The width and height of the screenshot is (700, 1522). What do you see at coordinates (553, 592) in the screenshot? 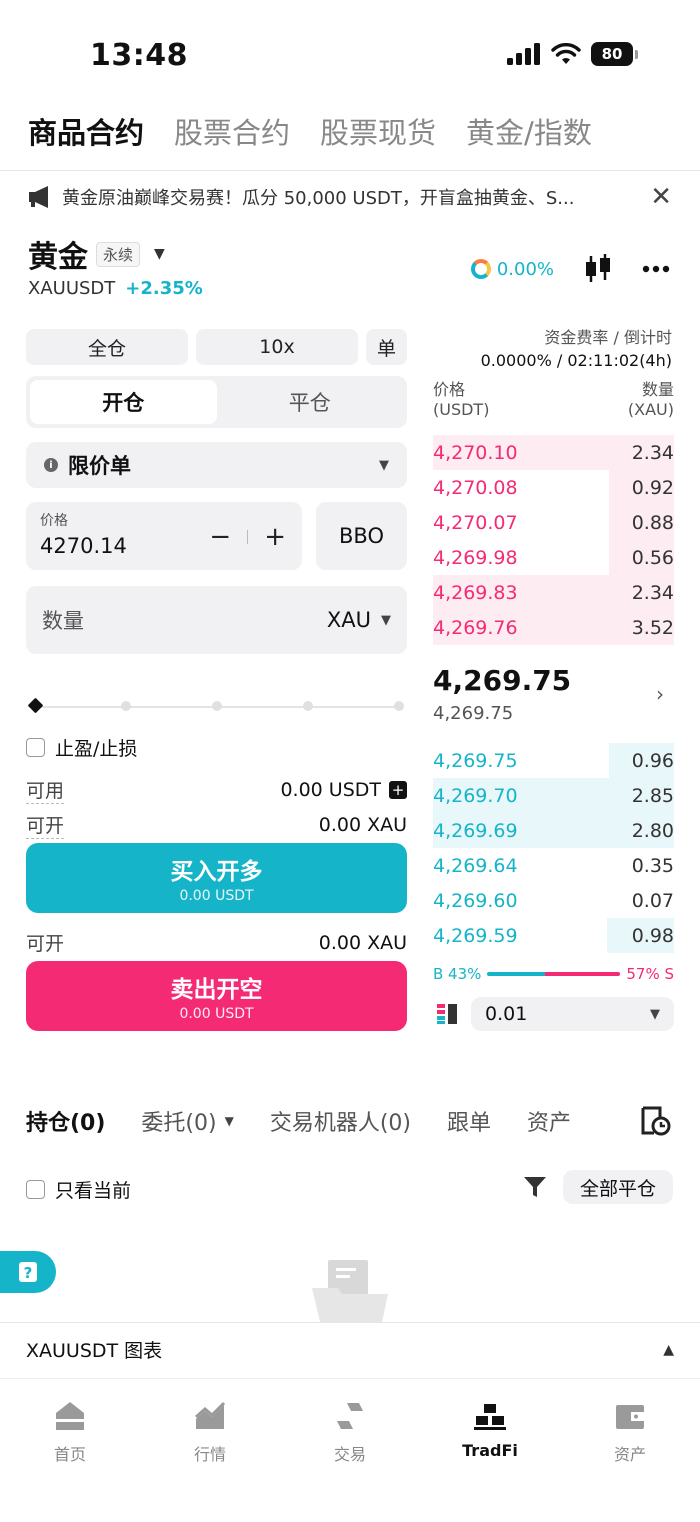
I see `ask-row: 4,269.83 2.34` at bounding box center [553, 592].